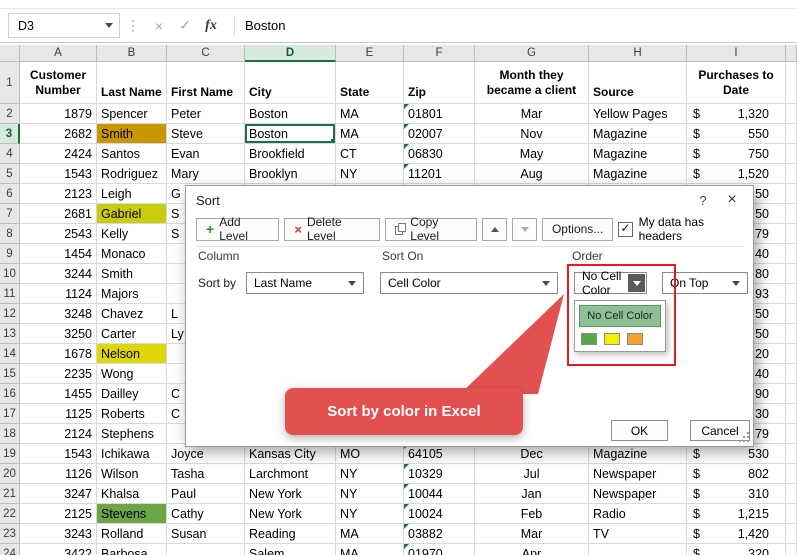  What do you see at coordinates (370, 53) in the screenshot?
I see `column-header-E: E` at bounding box center [370, 53].